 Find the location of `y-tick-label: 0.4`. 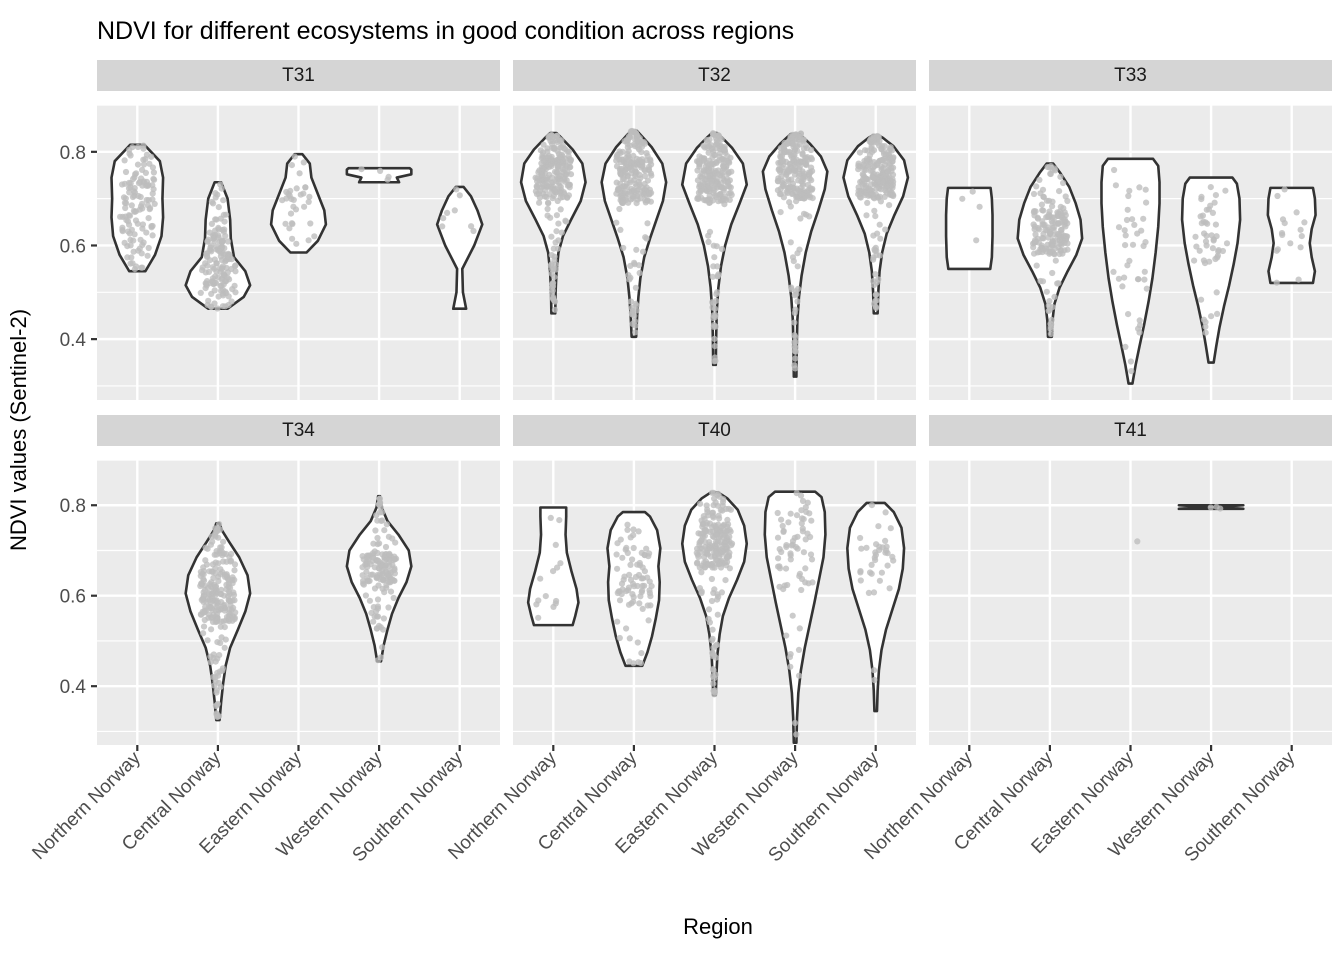

y-tick-label: 0.4 is located at coordinates (73, 340).